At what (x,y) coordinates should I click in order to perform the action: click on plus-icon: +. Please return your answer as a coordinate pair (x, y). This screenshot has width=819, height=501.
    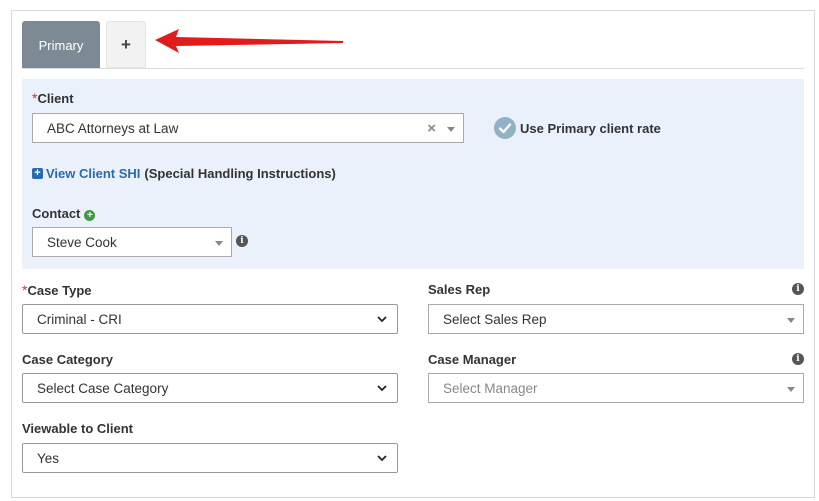
    Looking at the image, I should click on (126, 44).